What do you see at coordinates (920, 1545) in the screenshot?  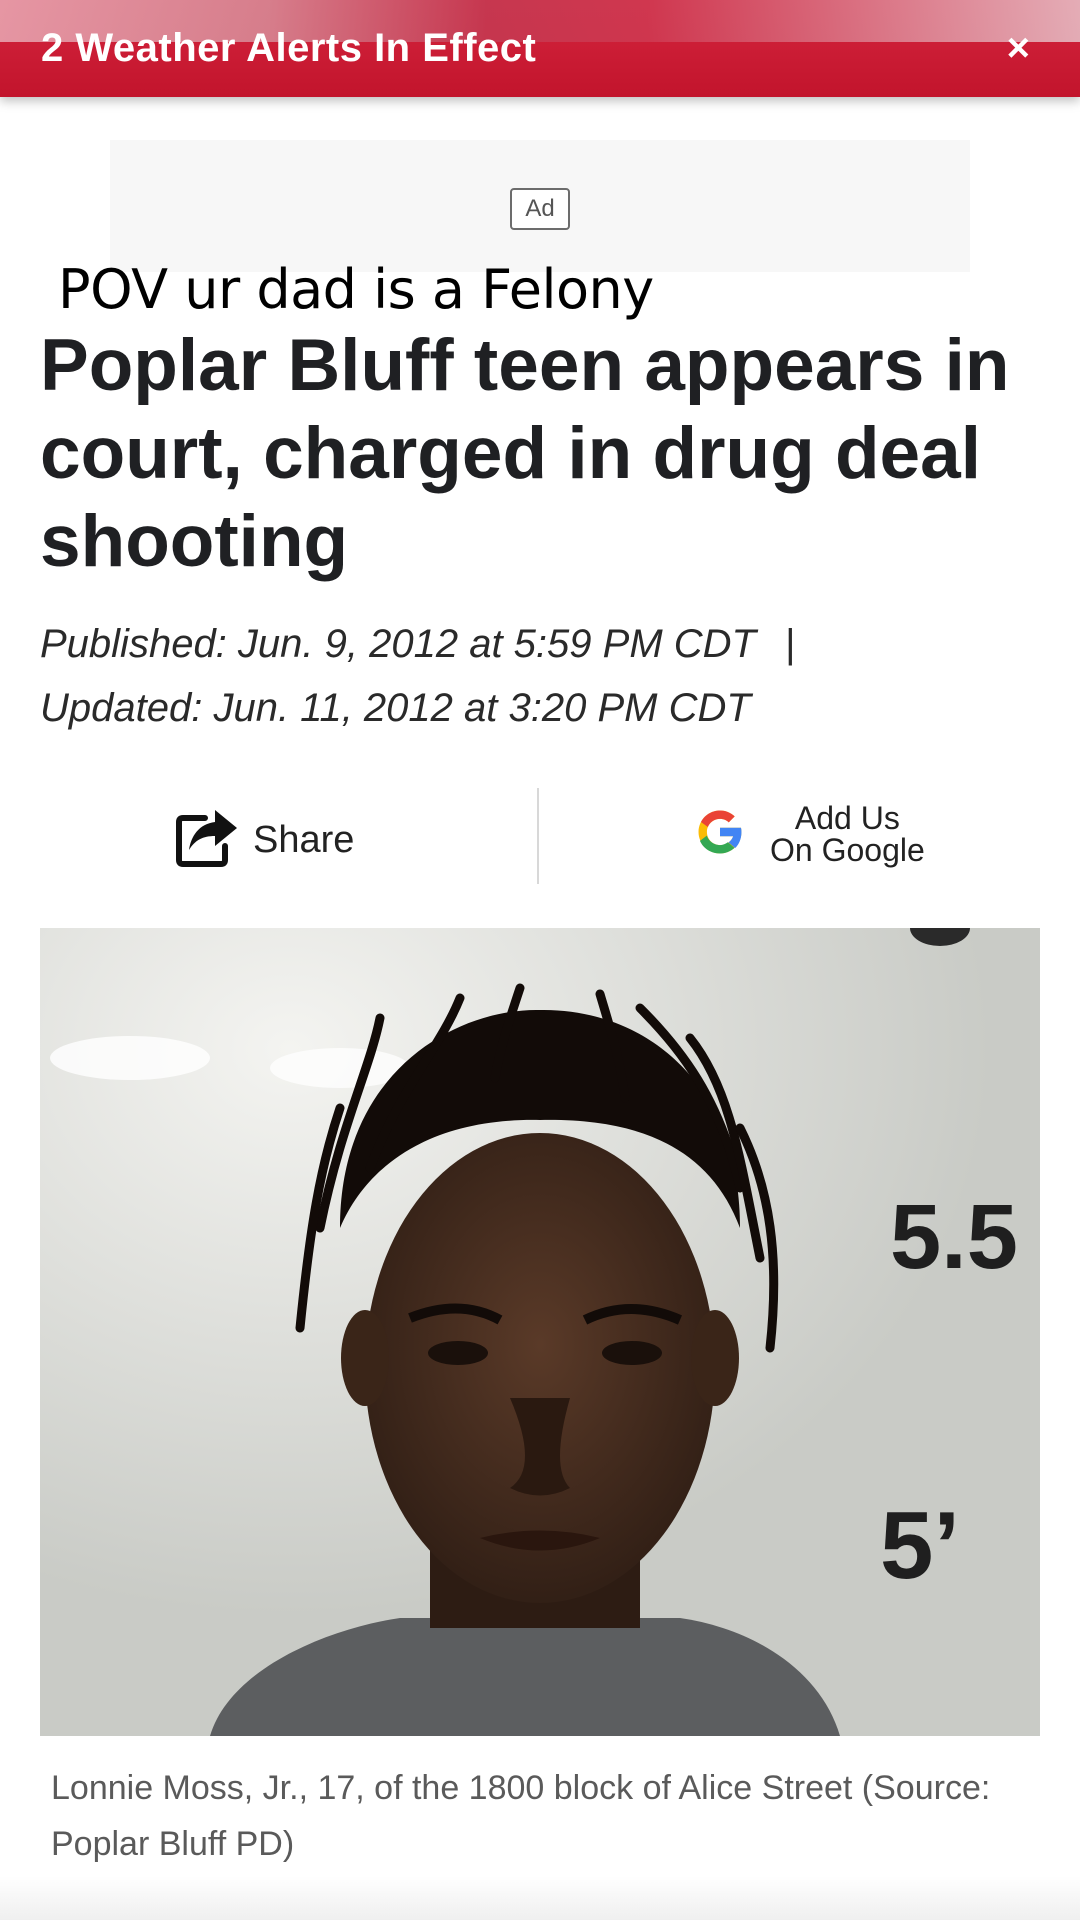 I see `height-marking-bottom: 5’` at bounding box center [920, 1545].